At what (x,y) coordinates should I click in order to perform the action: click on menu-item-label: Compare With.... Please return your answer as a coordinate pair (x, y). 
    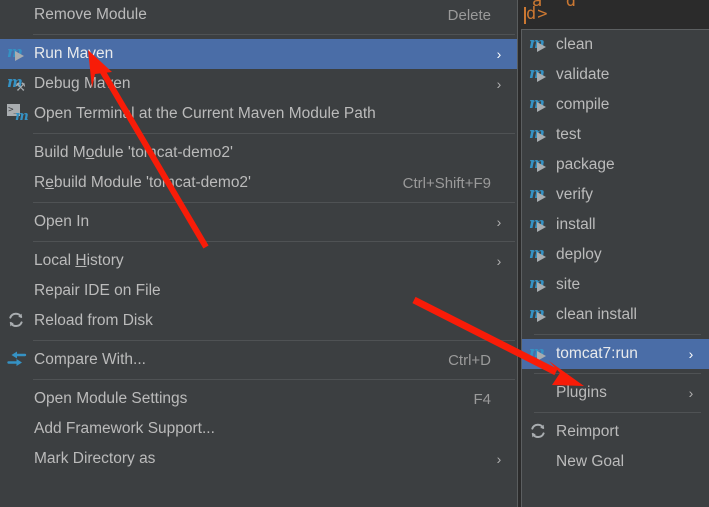
    Looking at the image, I should click on (90, 360).